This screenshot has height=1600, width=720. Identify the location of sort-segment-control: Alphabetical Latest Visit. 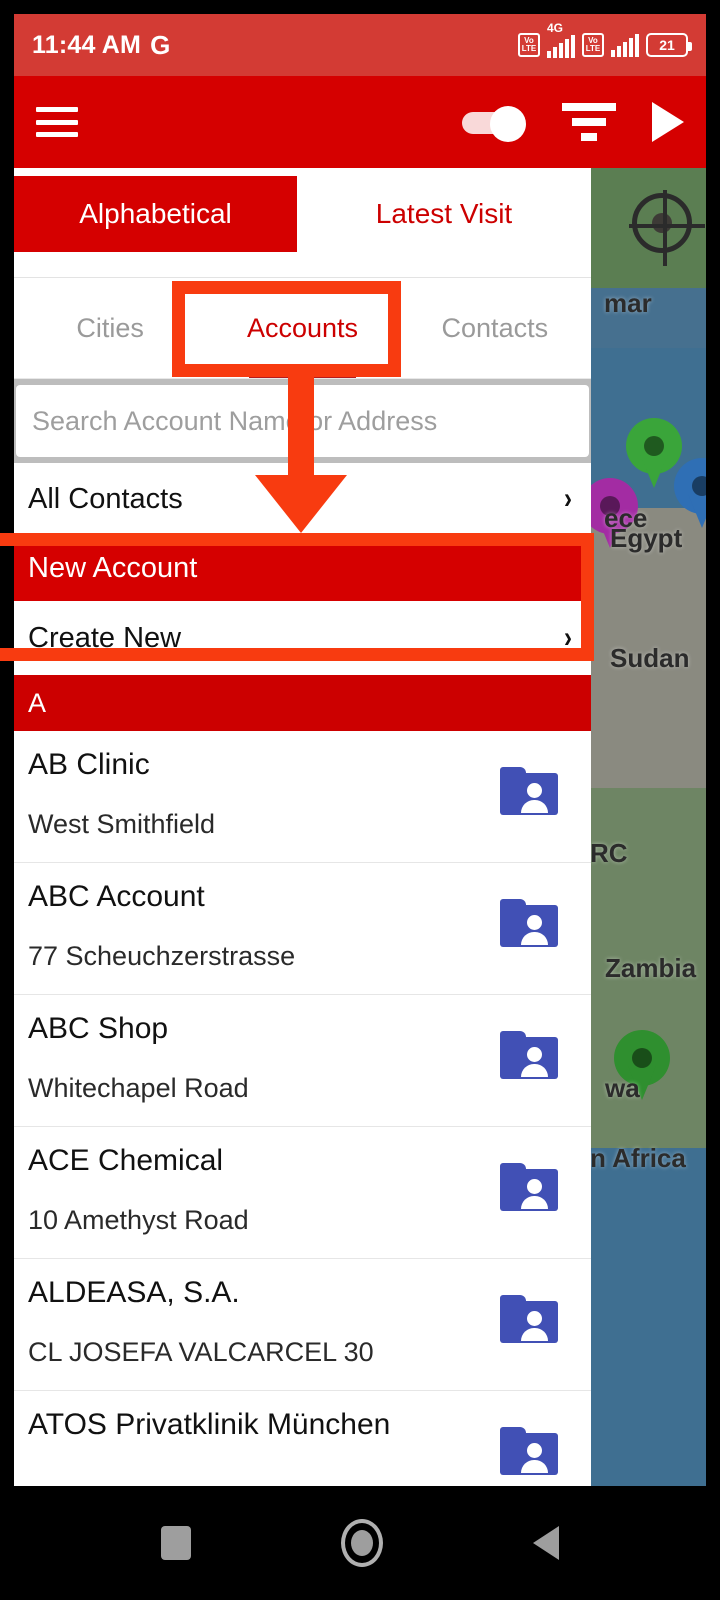
(302, 223).